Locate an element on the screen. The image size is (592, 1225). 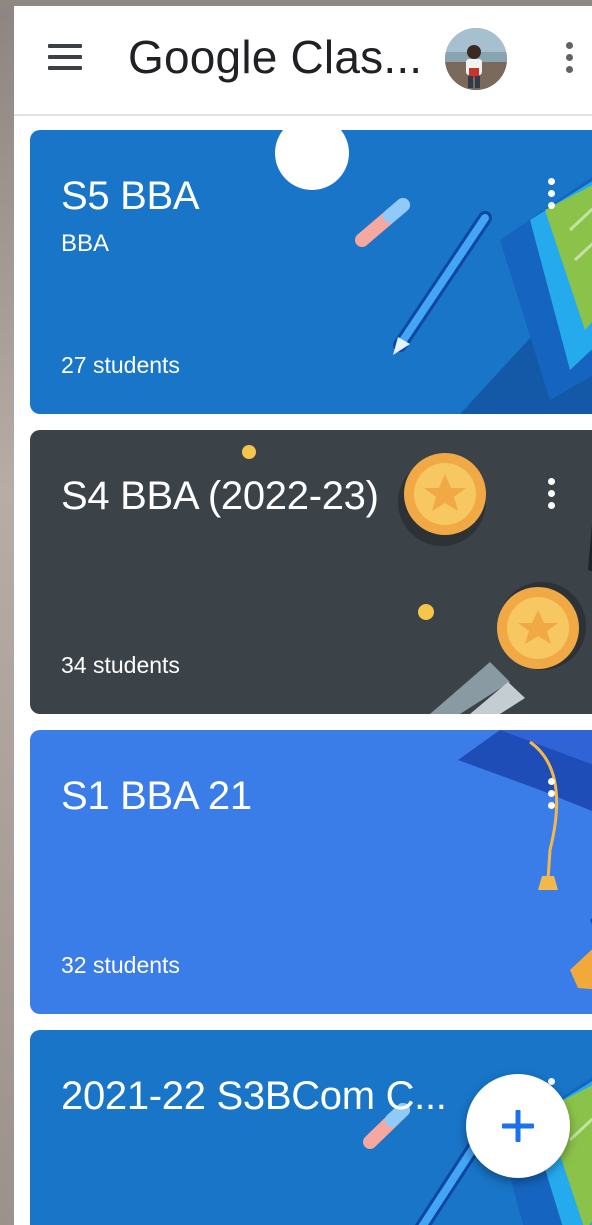
create-class-fab is located at coordinates (518, 1126).